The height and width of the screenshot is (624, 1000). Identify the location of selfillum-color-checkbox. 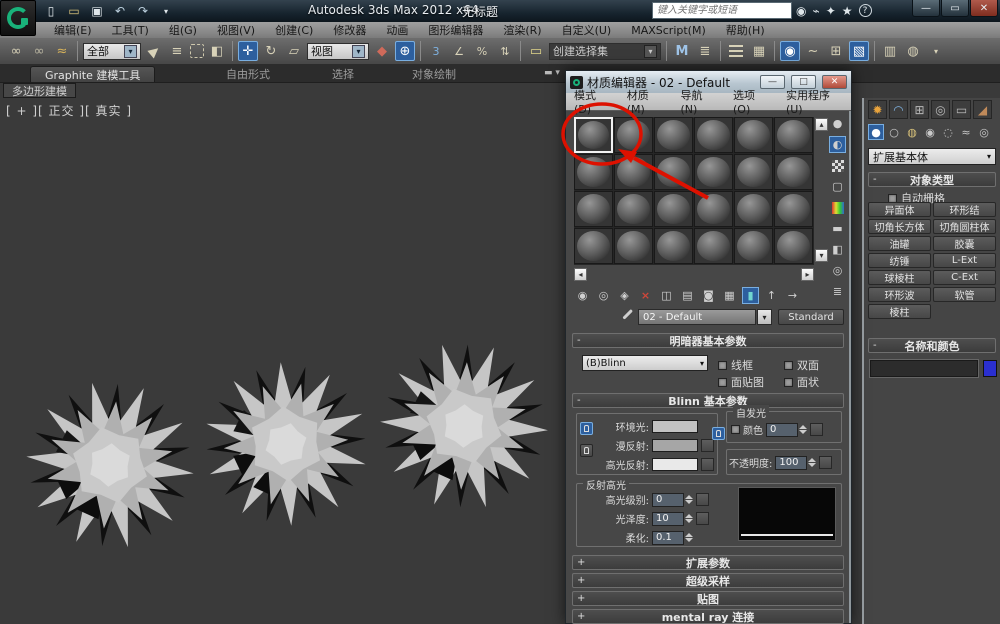
(735, 429).